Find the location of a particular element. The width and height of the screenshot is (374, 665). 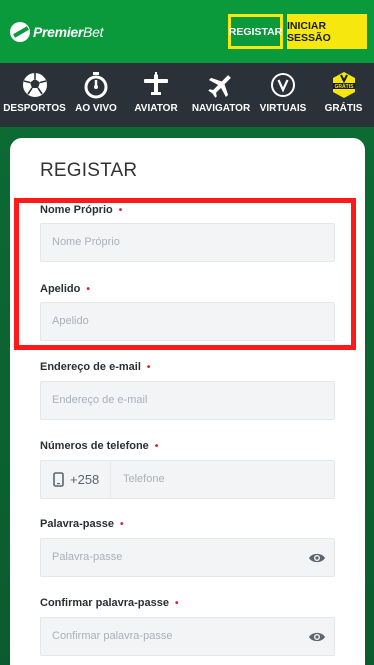

virtual-v-icon is located at coordinates (283, 85).